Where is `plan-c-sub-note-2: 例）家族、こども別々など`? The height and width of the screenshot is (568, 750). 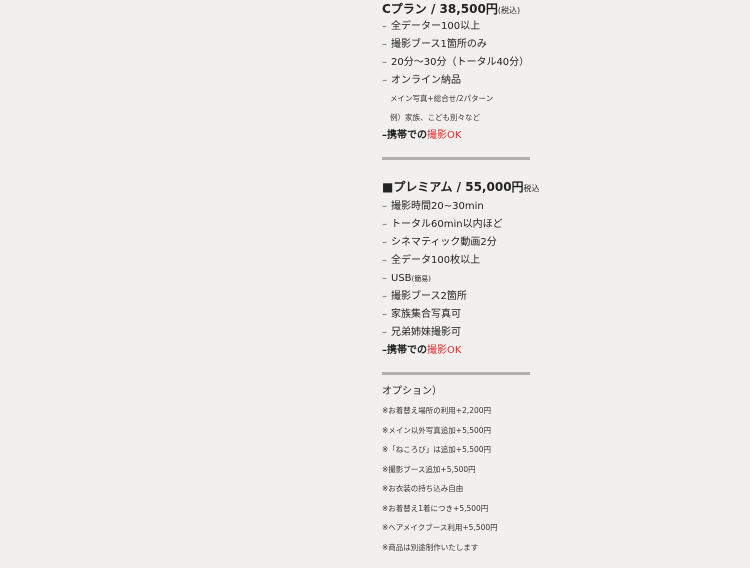
plan-c-sub-note-2: 例）家族、こども別々など is located at coordinates (435, 117).